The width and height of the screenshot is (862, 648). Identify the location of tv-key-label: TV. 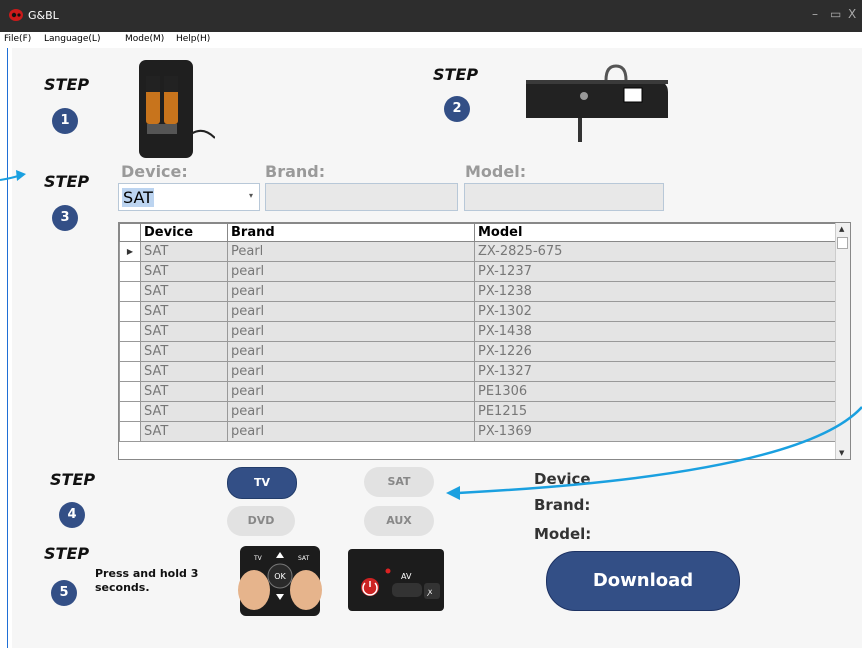
(258, 558).